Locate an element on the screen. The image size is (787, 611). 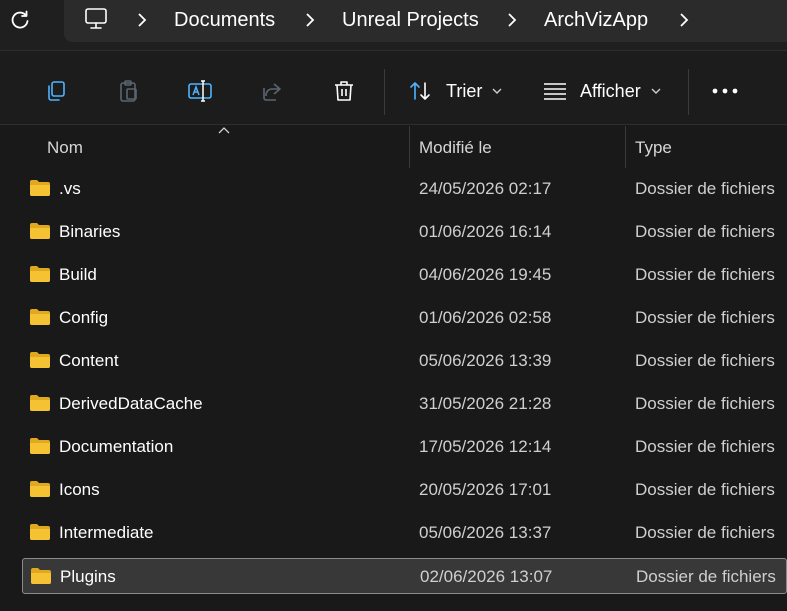
view-icon is located at coordinates (555, 91).